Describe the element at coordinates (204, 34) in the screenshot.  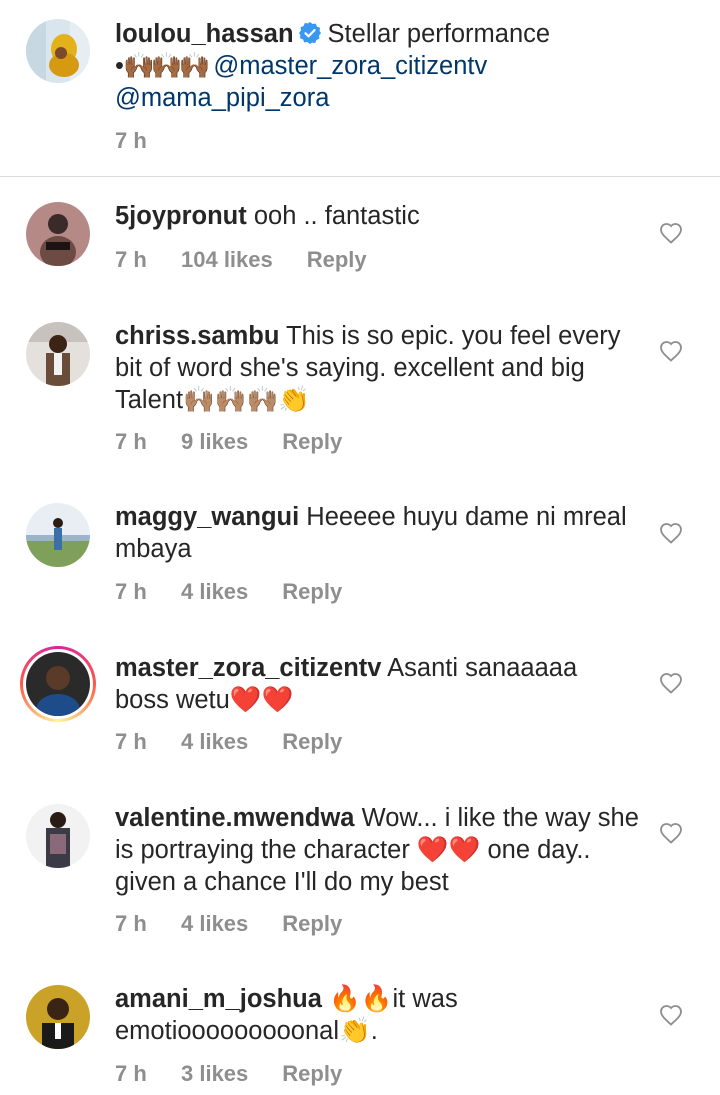
I see `caption-username: loulou_hassan` at that location.